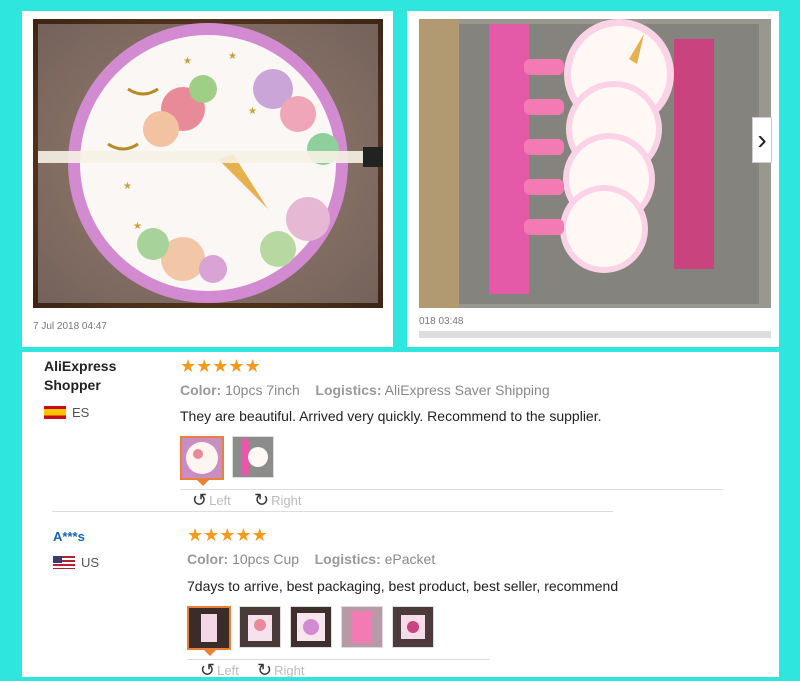 The width and height of the screenshot is (800, 681). I want to click on reviewer-name: A***s, so click(69, 536).